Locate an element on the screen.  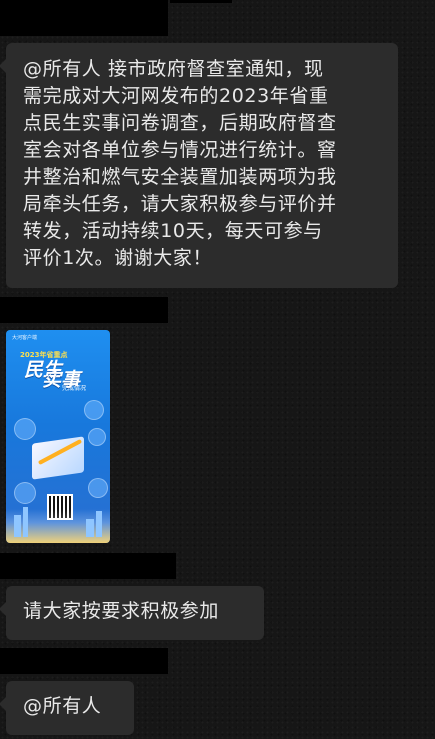
poster-city-skyline is located at coordinates (58, 526).